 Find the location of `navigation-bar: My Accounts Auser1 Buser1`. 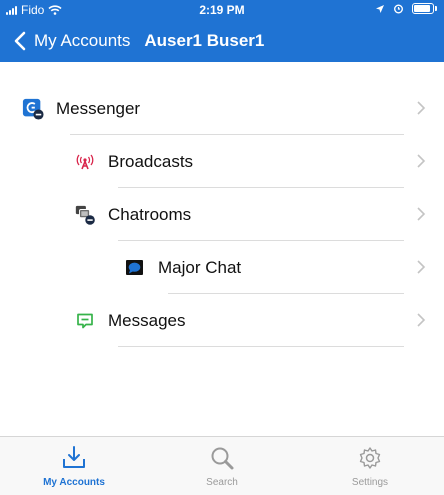

navigation-bar: My Accounts Auser1 Buser1 is located at coordinates (222, 41).